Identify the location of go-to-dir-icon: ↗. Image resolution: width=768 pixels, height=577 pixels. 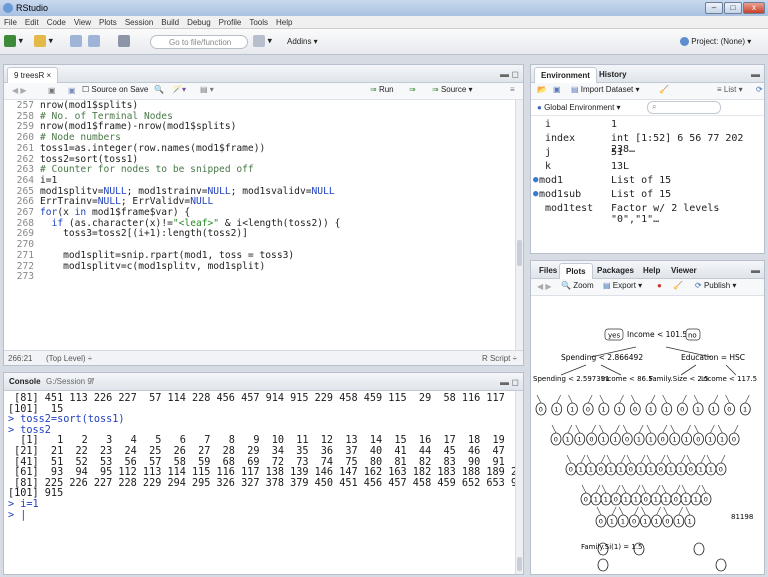
(91, 380).